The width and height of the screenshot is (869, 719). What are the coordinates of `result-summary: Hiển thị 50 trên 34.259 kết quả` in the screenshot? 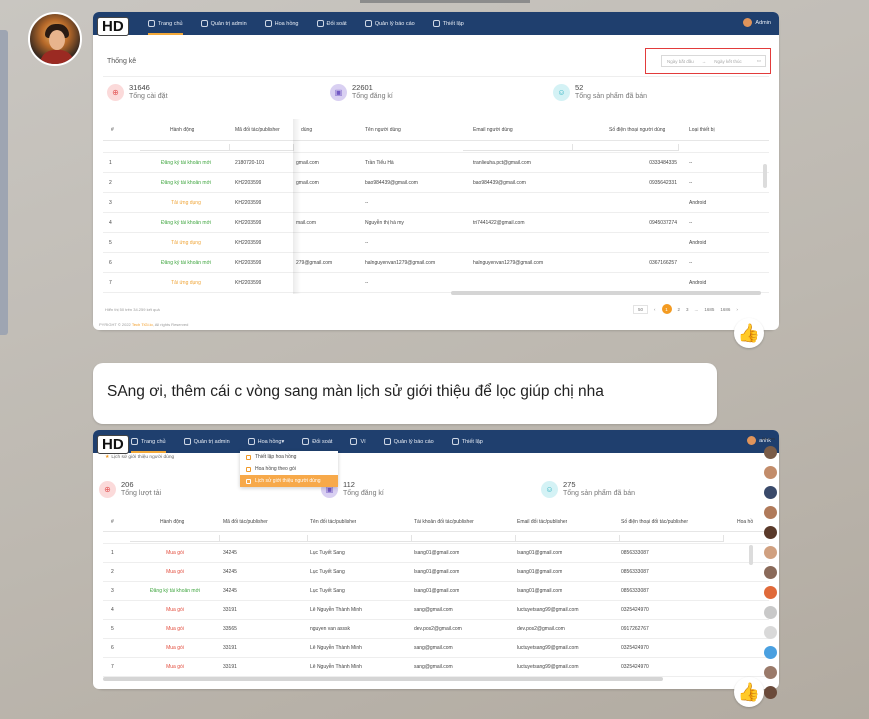 It's located at (132, 309).